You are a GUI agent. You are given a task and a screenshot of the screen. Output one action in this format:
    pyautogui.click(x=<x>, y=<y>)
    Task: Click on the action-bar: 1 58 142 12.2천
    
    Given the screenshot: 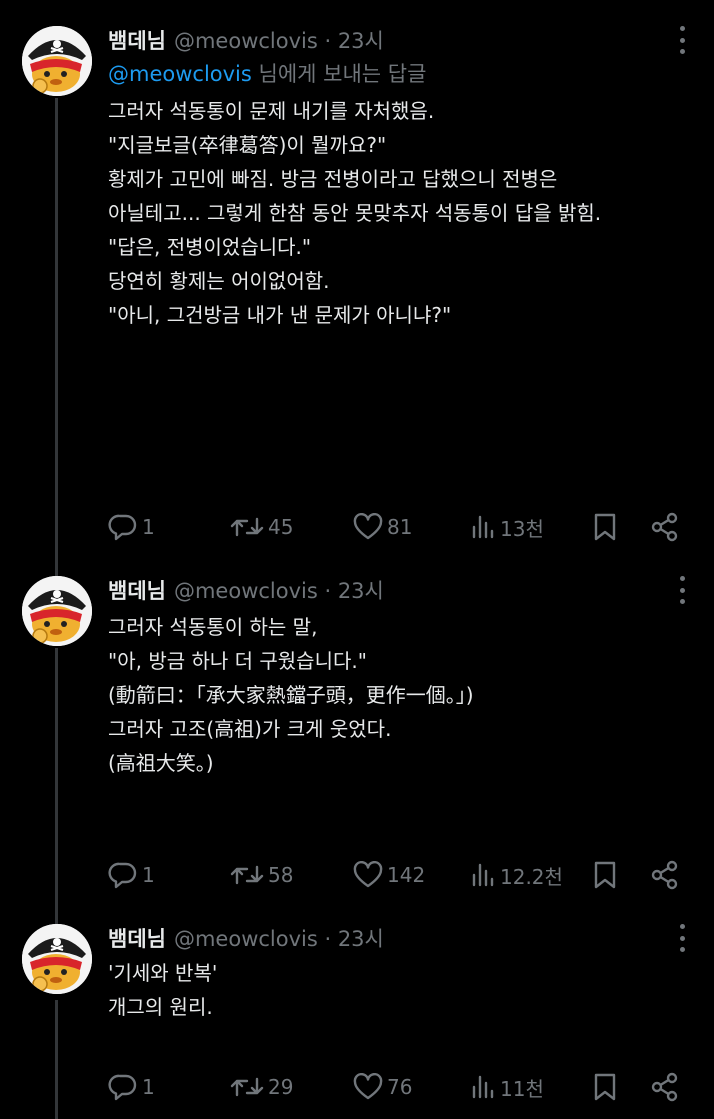 What is the action you would take?
    pyautogui.click(x=398, y=875)
    